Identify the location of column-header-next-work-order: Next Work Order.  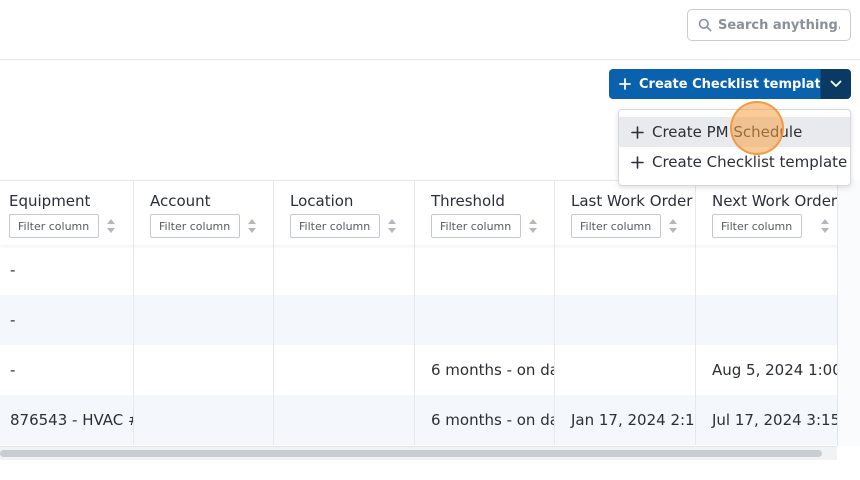
(766, 213).